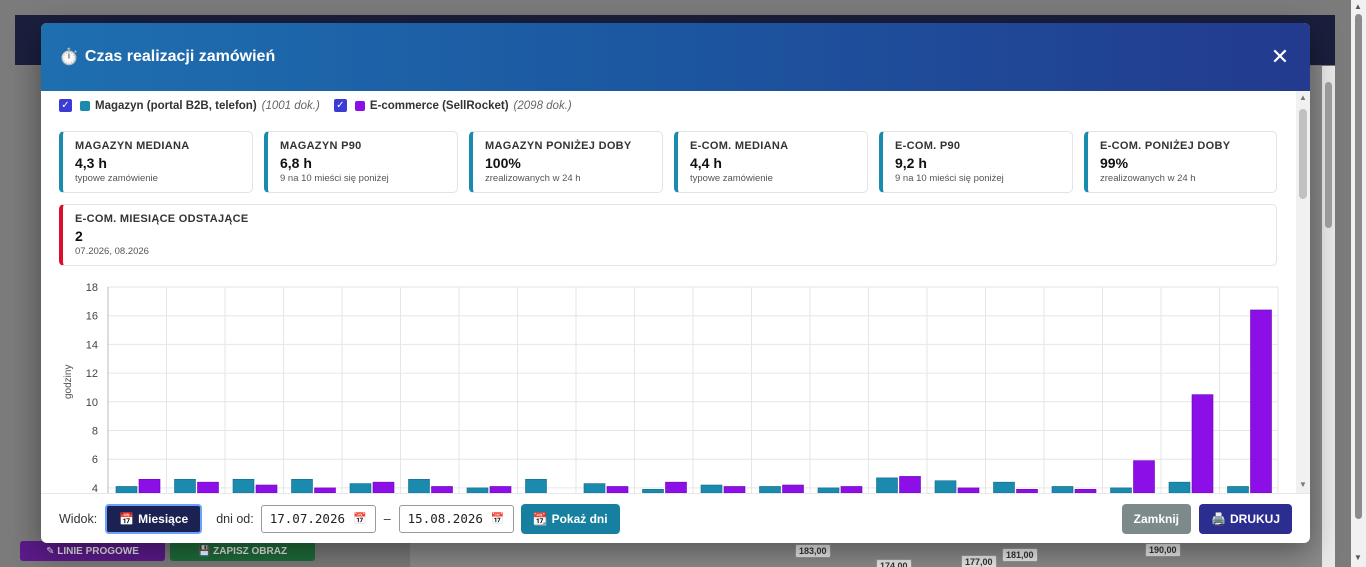  What do you see at coordinates (928, 146) in the screenshot?
I see `stat-card-label: E-COM. P90` at bounding box center [928, 146].